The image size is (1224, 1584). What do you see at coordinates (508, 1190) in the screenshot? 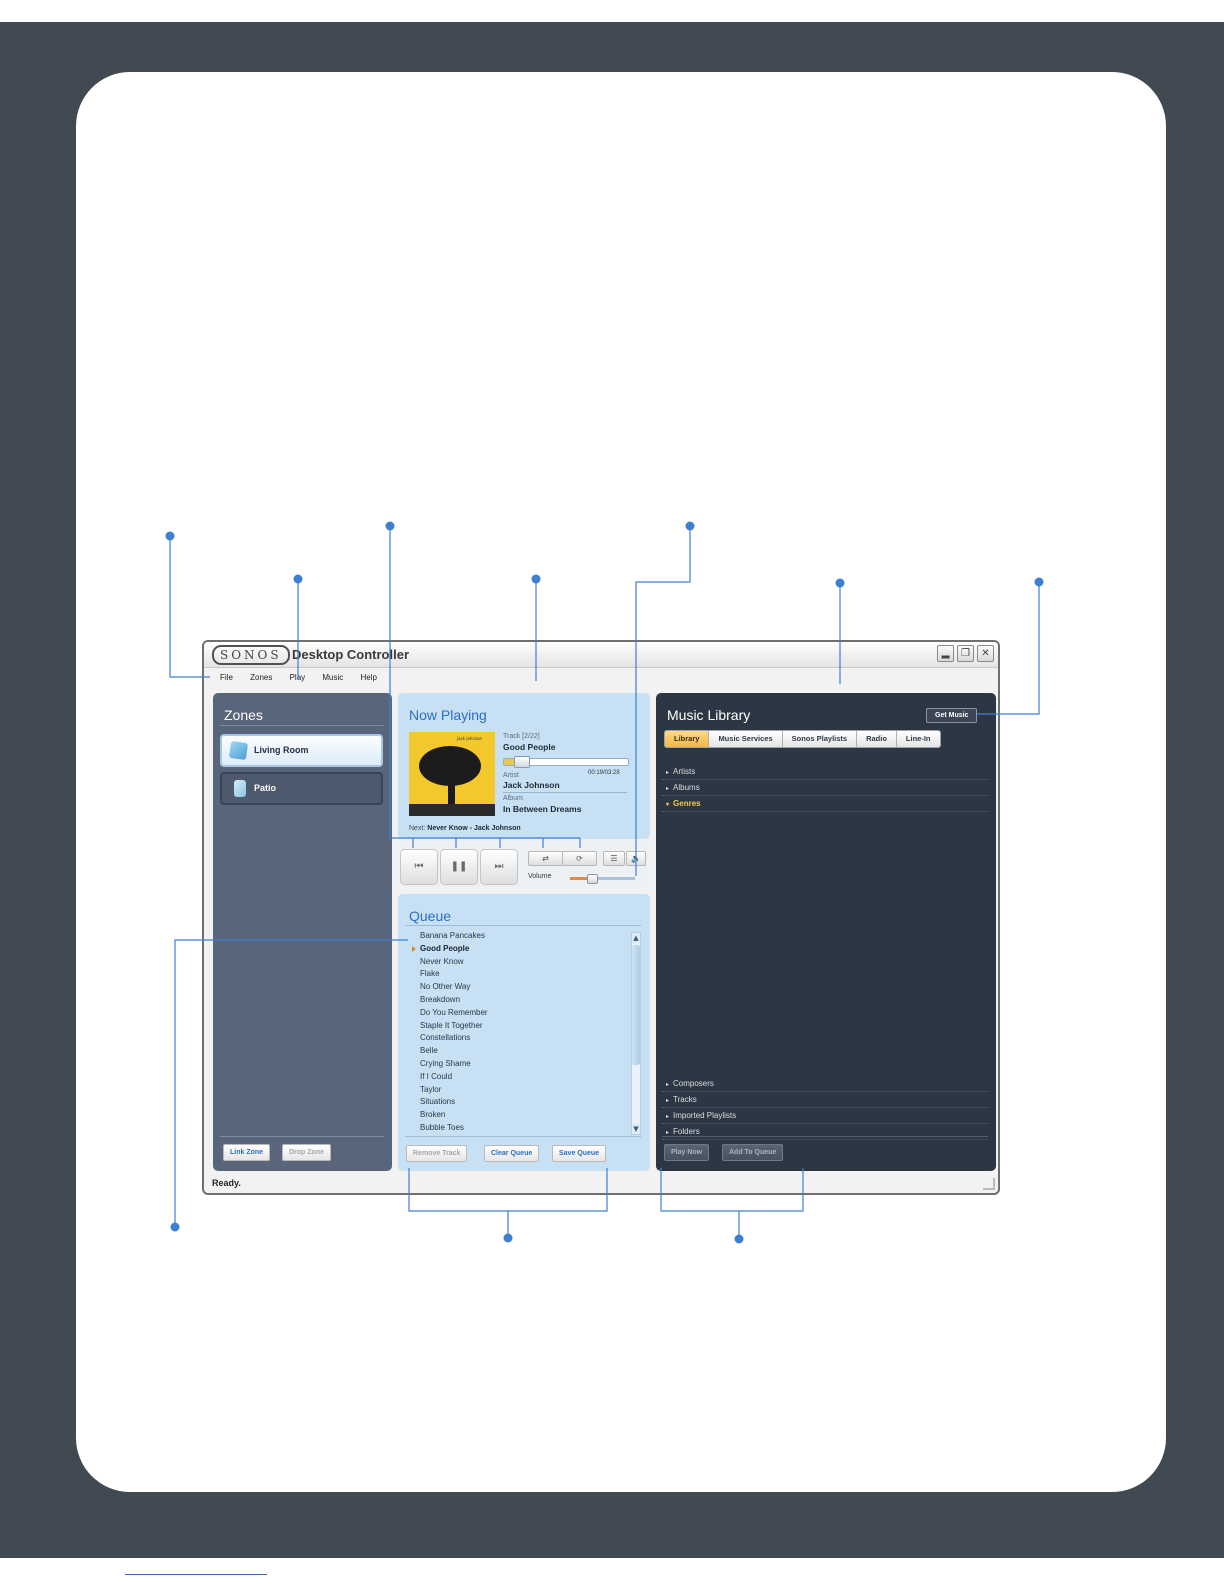
I see `callout-line-queue-buttons` at bounding box center [508, 1190].